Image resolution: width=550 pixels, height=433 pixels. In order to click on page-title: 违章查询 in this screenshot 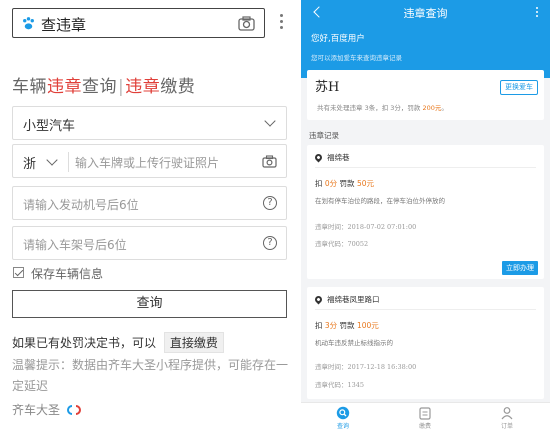, I will do `click(425, 13)`.